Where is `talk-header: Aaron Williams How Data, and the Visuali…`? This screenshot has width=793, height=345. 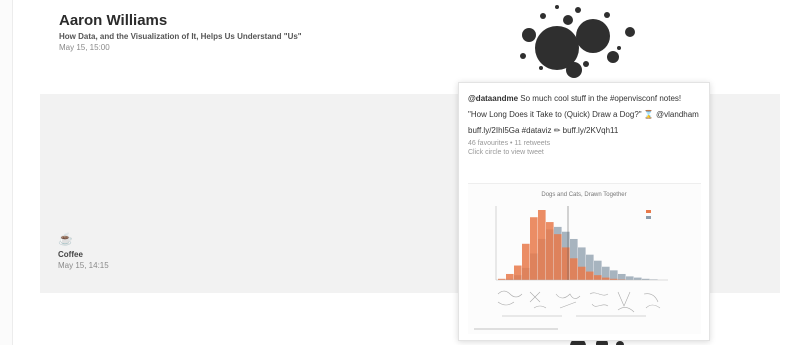
talk-header: Aaron Williams How Data, and the Visuali… is located at coordinates (224, 32).